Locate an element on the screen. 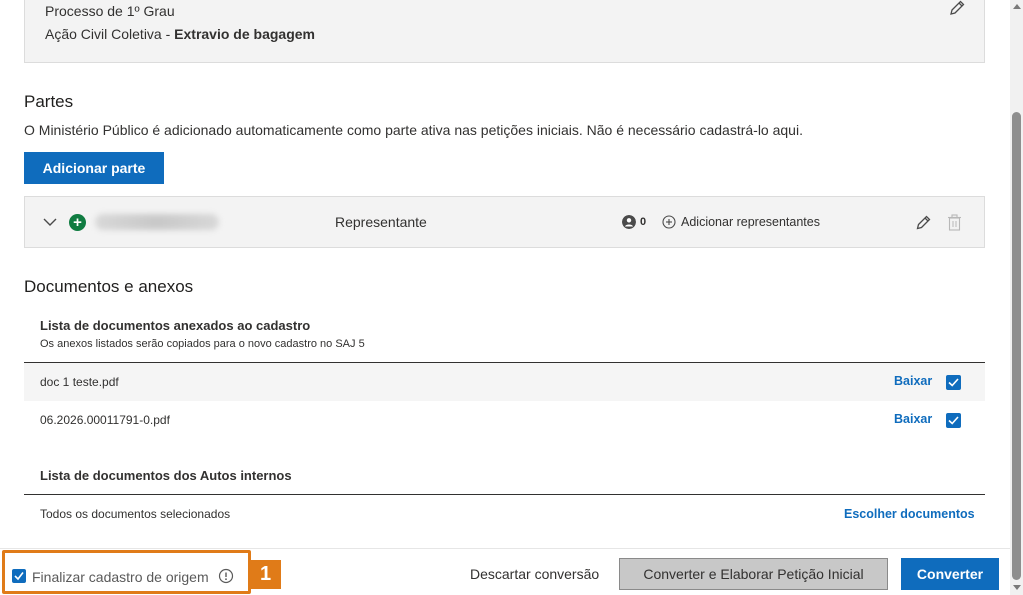 The width and height of the screenshot is (1023, 595). document-name: doc 1 teste.pdf is located at coordinates (79, 382).